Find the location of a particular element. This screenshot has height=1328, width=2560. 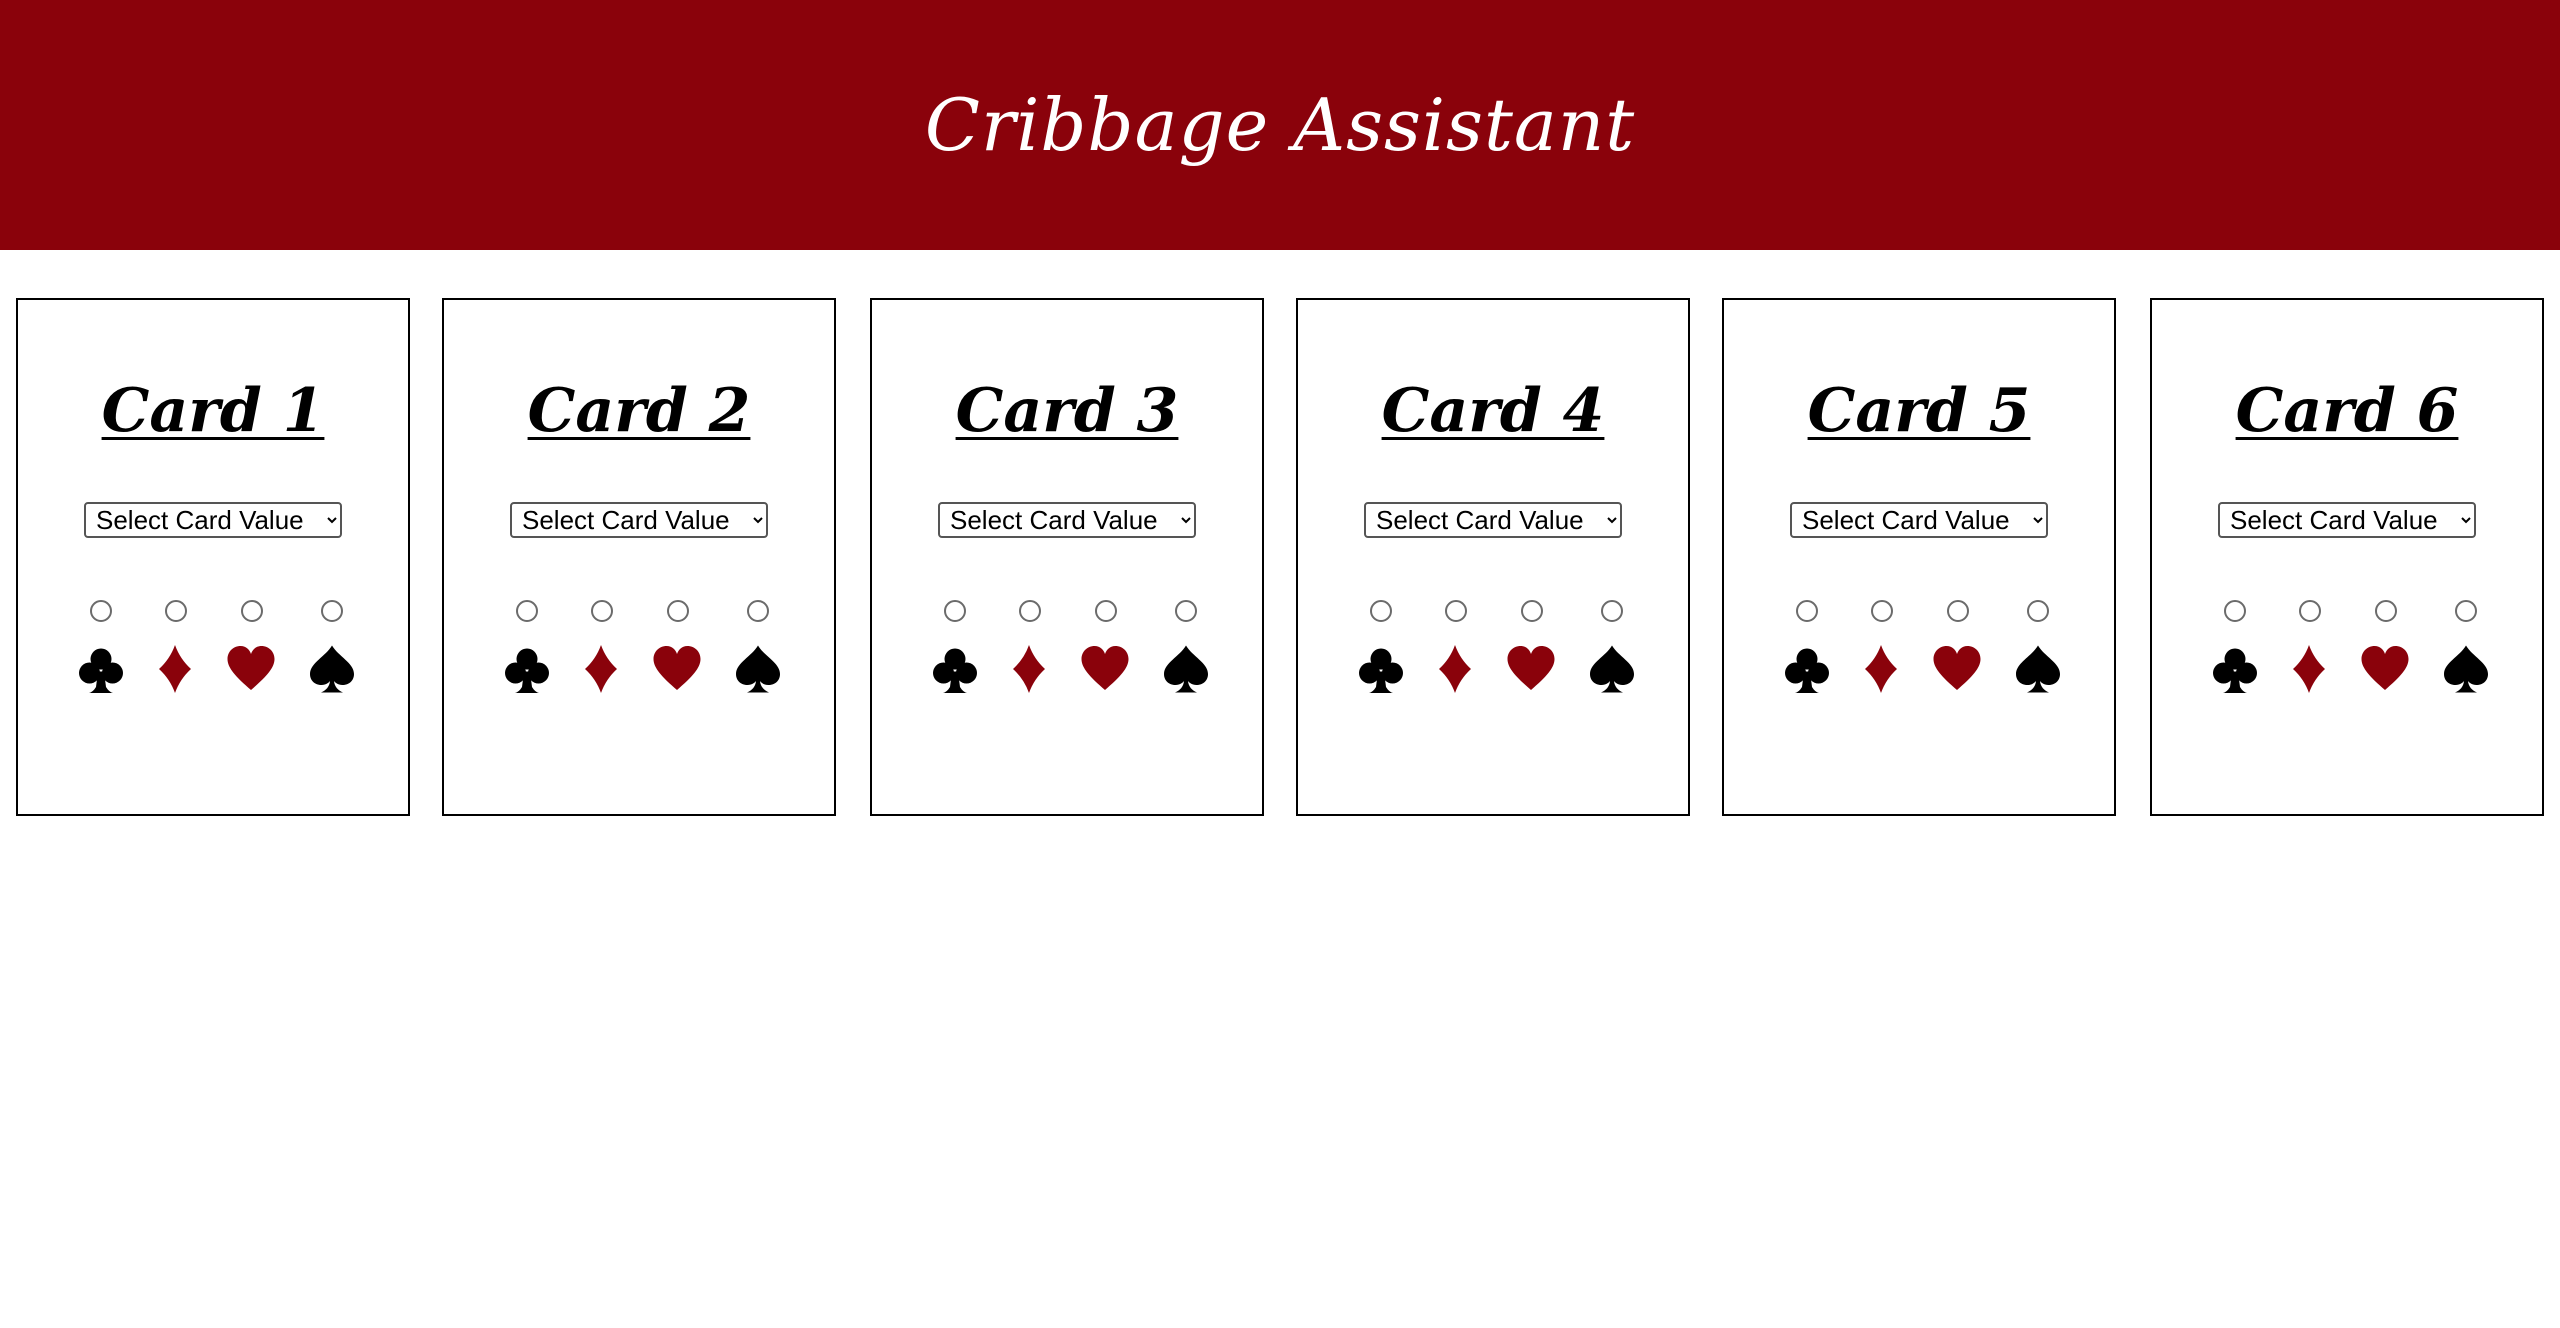

card-panel-2: Card 2 Select Card Value is located at coordinates (639, 557).